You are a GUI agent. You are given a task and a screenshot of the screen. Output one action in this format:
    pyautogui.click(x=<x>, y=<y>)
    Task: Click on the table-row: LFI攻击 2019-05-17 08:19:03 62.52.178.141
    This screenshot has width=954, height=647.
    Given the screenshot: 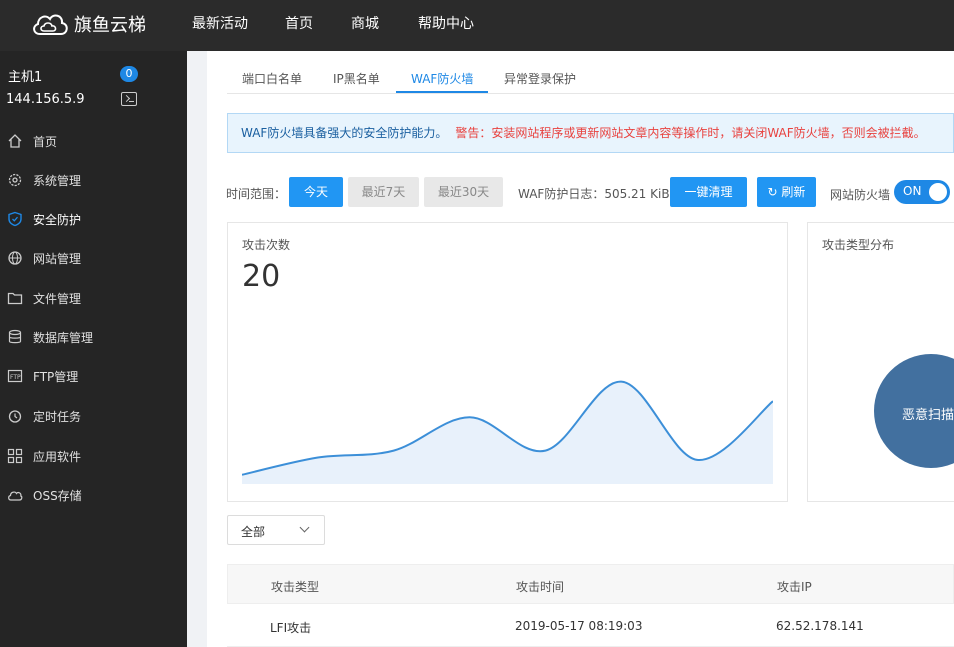 What is the action you would take?
    pyautogui.click(x=590, y=625)
    